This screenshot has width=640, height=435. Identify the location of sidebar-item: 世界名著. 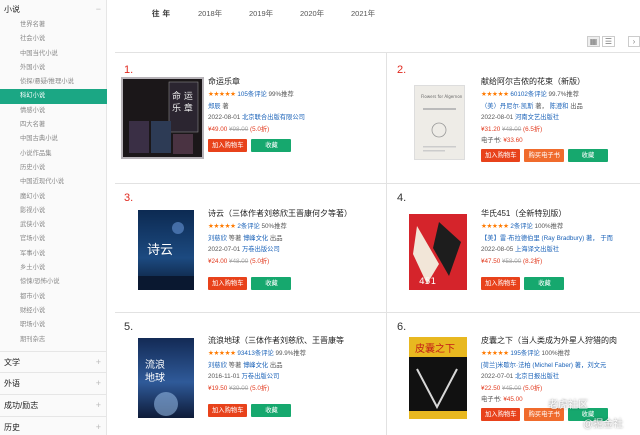
(53, 25).